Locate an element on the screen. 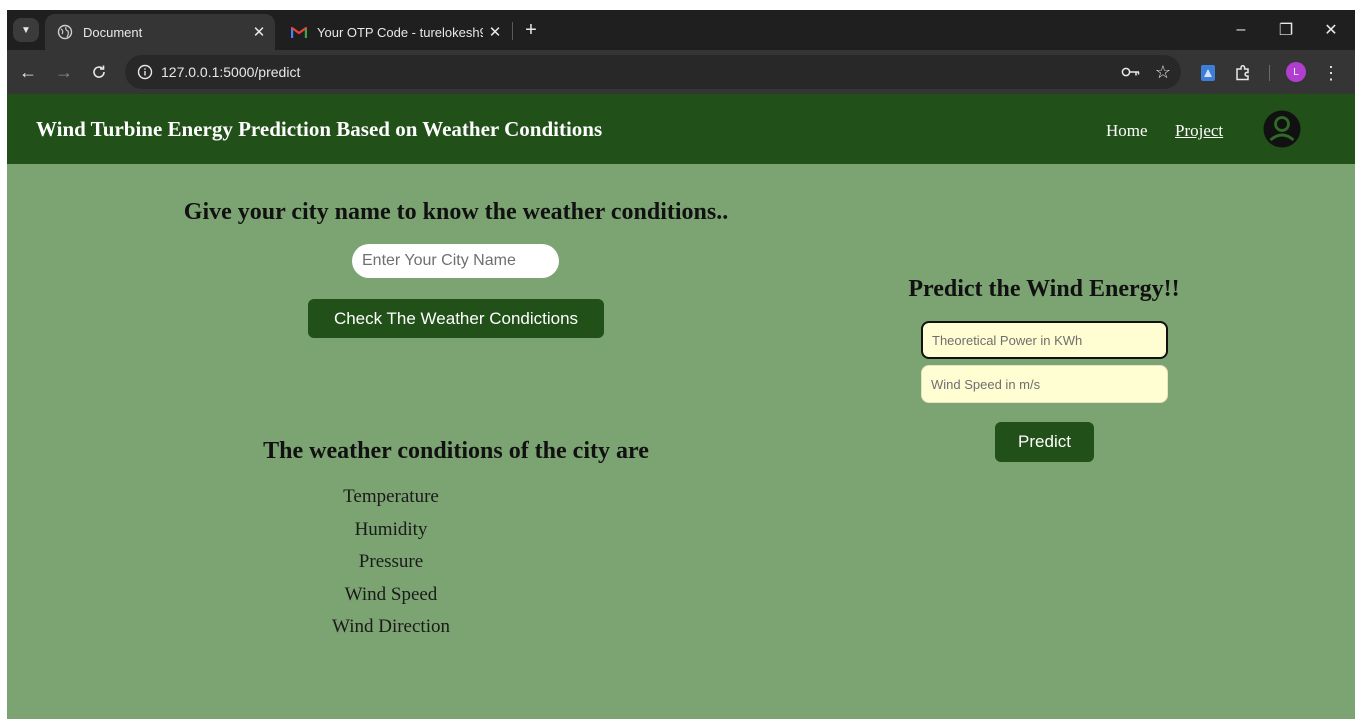 This screenshot has width=1363, height=719. predict-button: Predict is located at coordinates (1044, 442).